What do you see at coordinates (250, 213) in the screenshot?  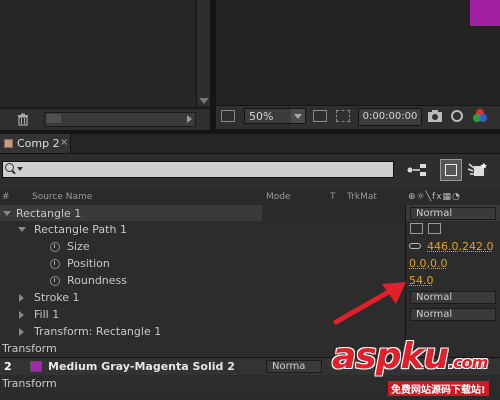 I see `property-row-rectangle-1: Rectangle 1 Normal` at bounding box center [250, 213].